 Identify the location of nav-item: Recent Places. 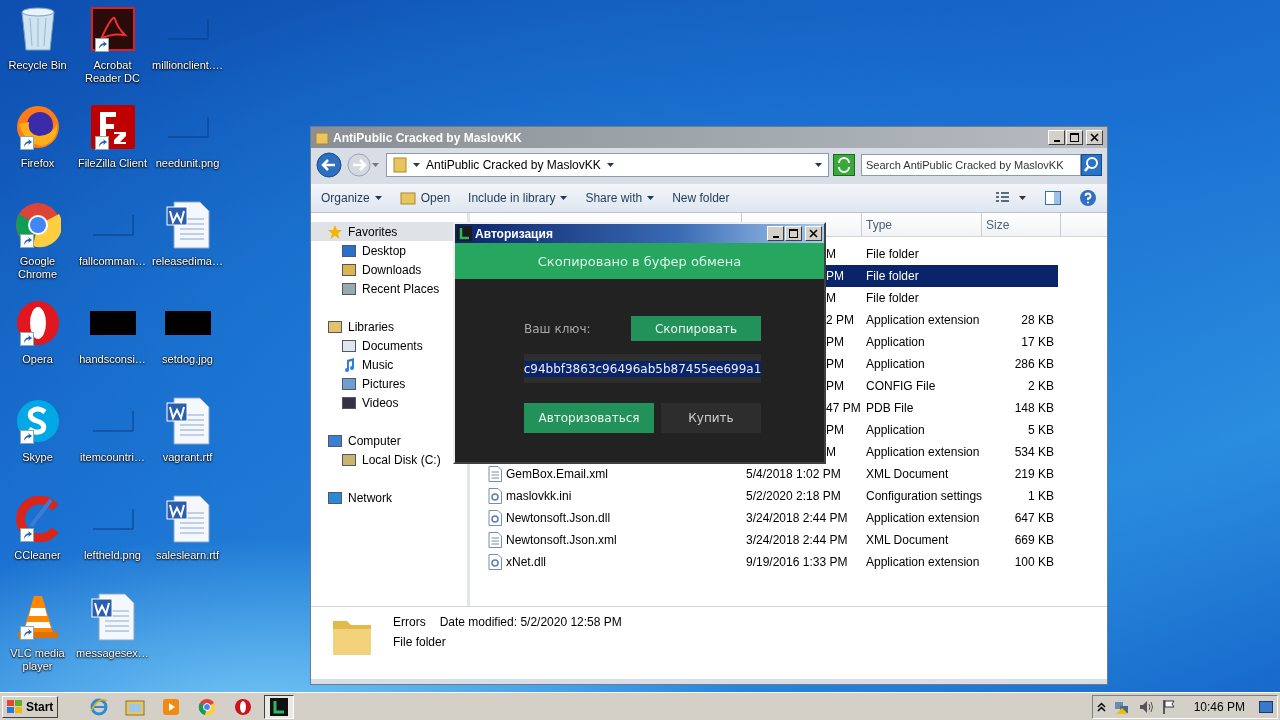
(387, 288).